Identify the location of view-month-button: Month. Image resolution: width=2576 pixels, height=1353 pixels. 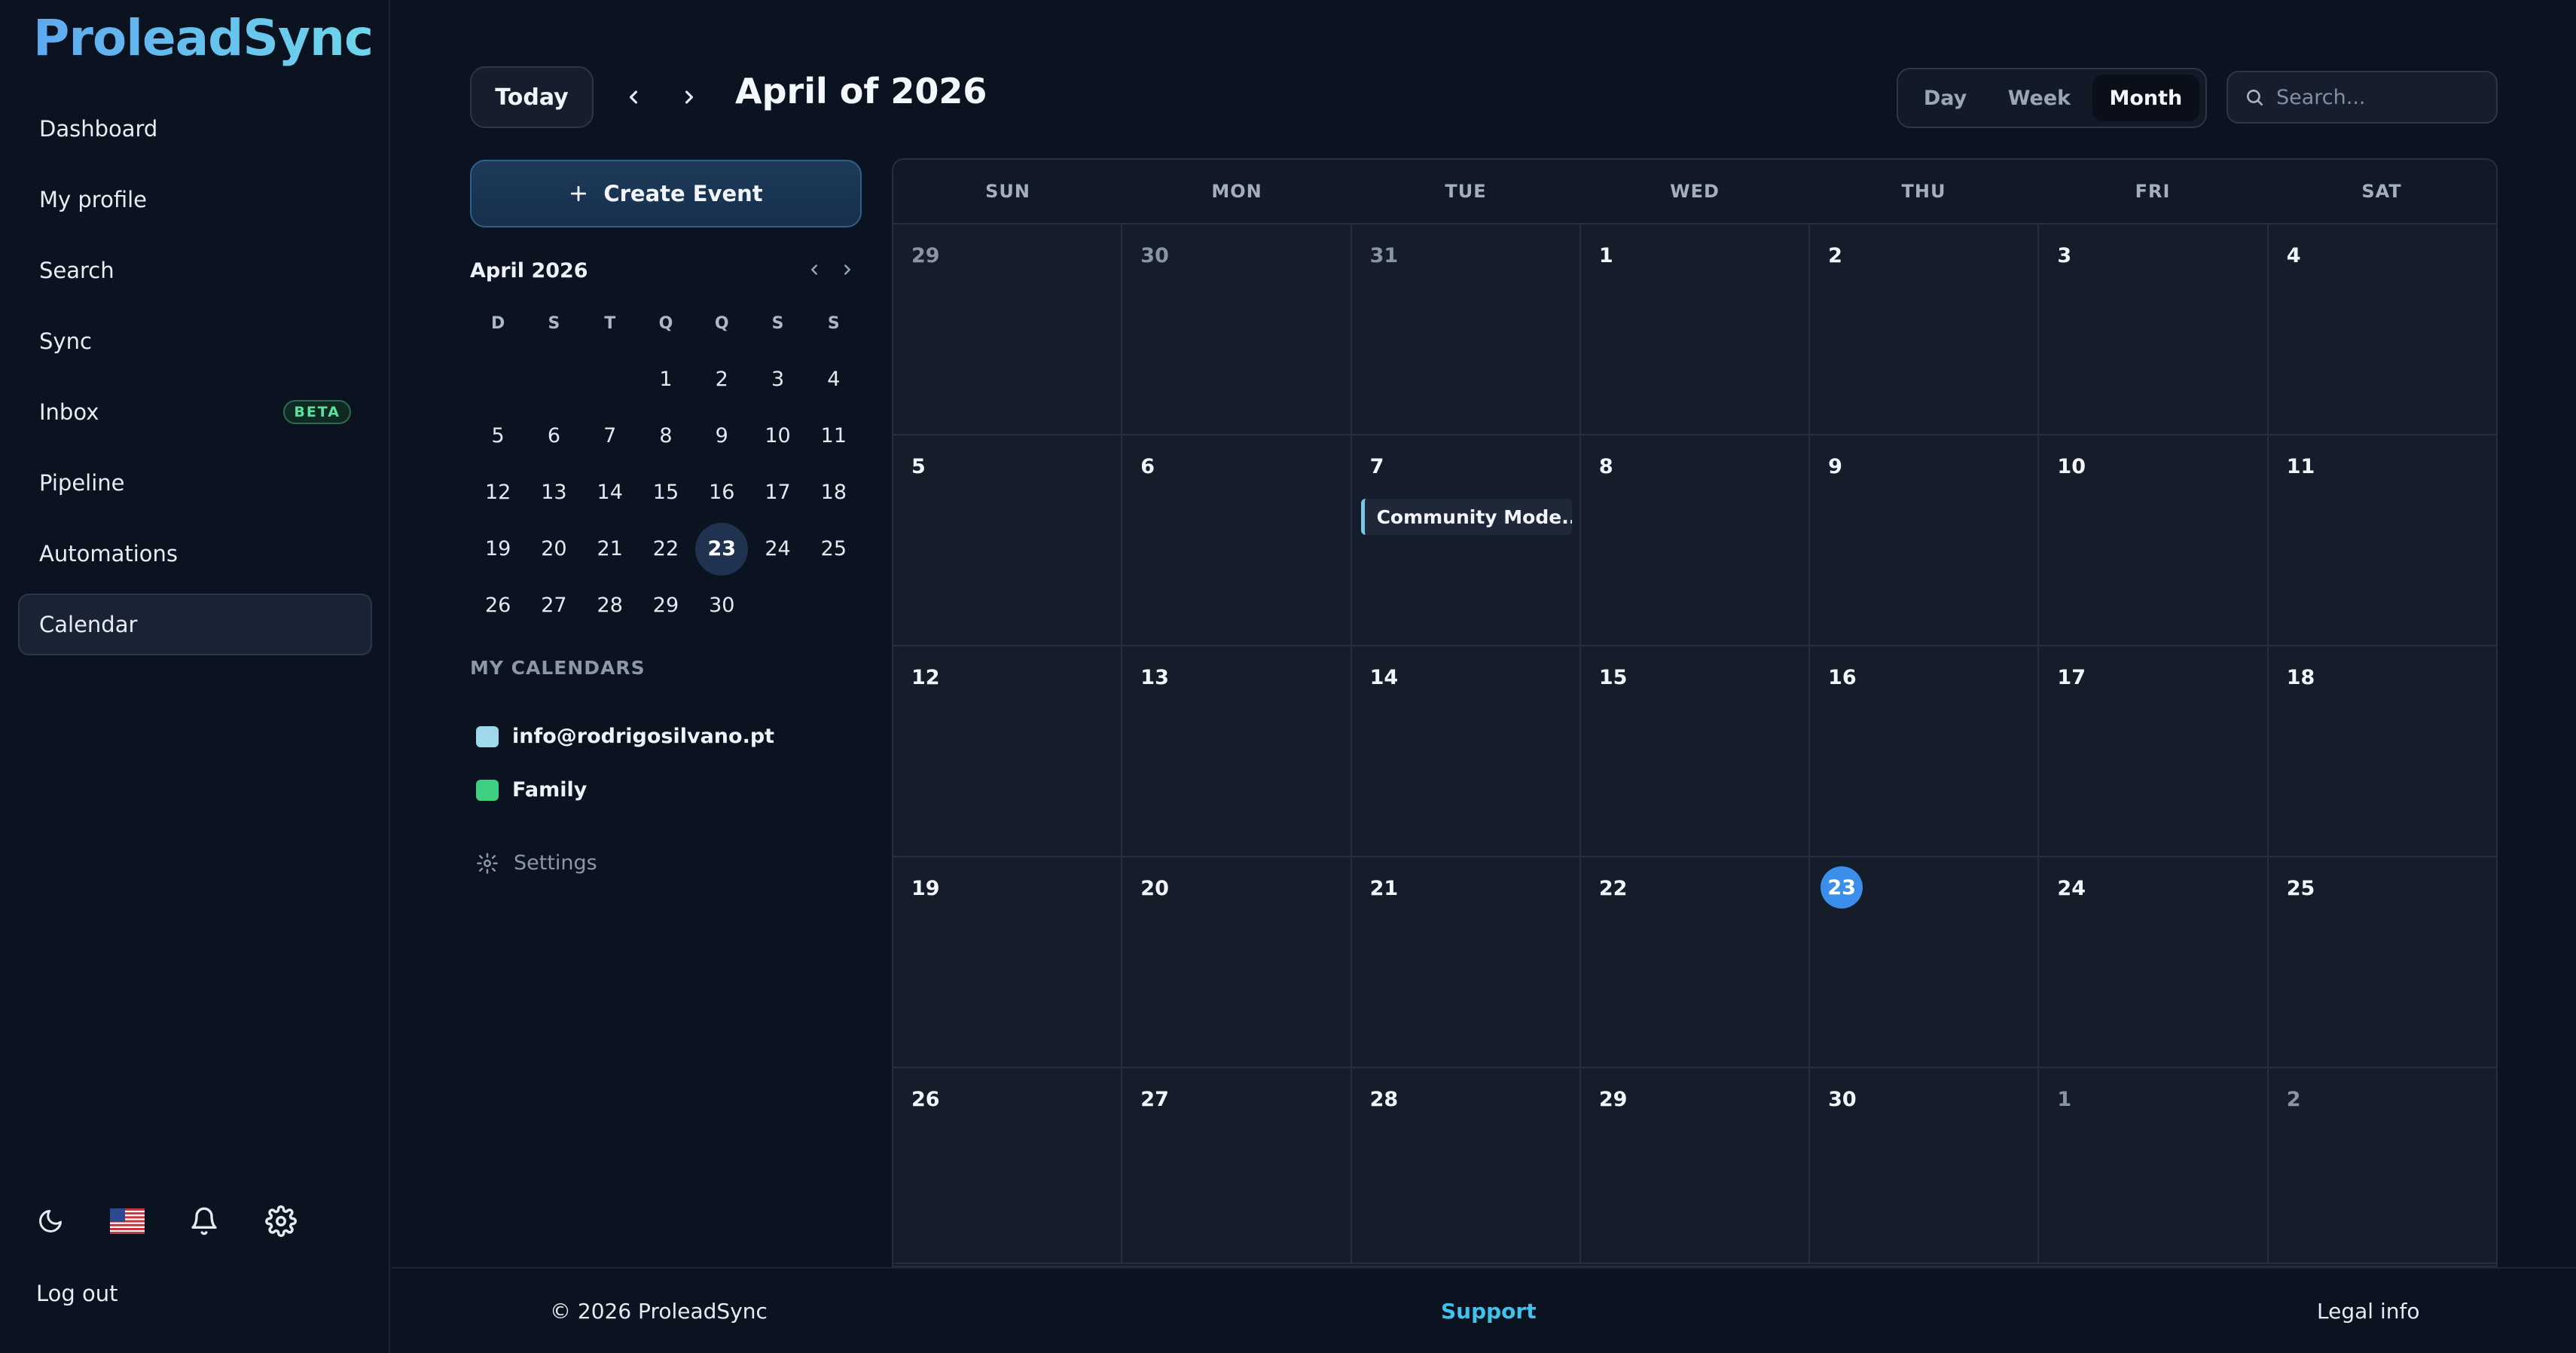
(2146, 98).